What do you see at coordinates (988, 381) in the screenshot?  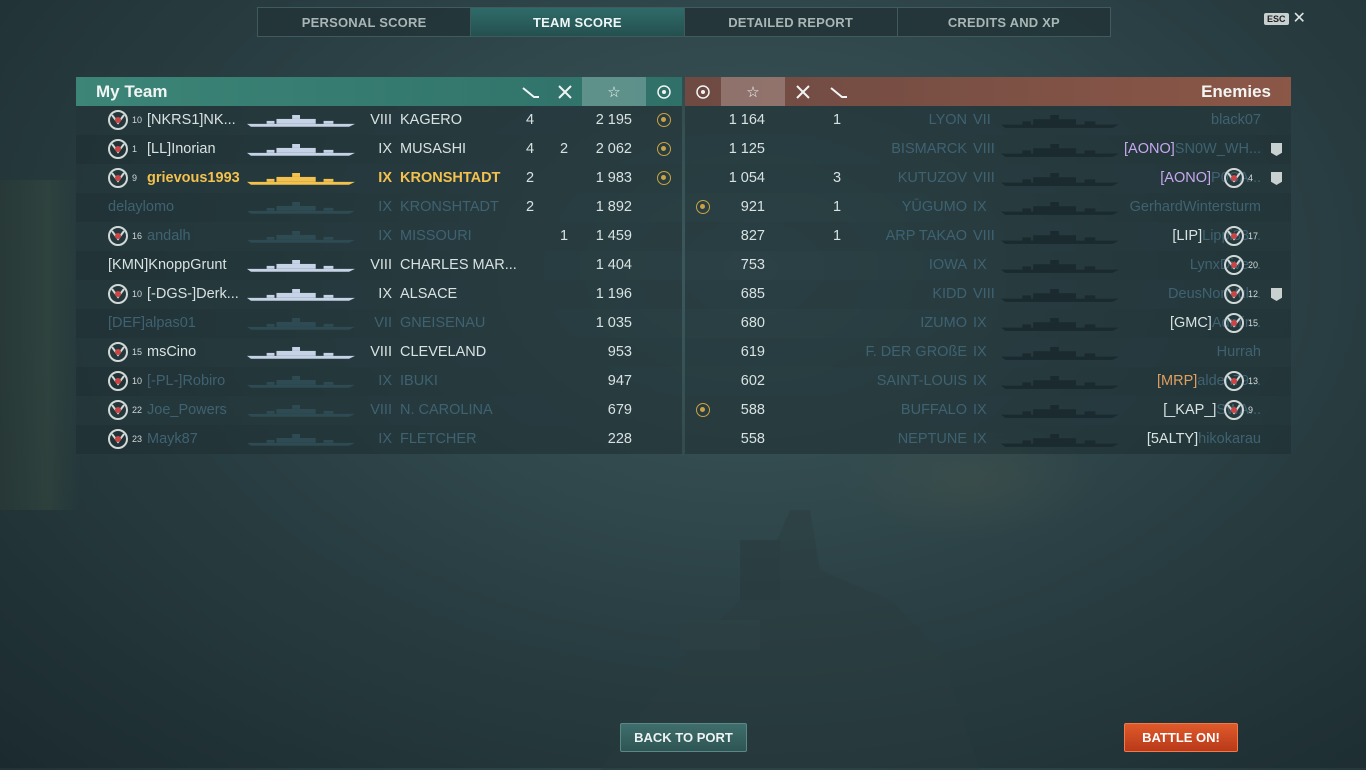 I see `player-row: 602 SAINT-LOUIS IX [MRP]alden79... 13` at bounding box center [988, 381].